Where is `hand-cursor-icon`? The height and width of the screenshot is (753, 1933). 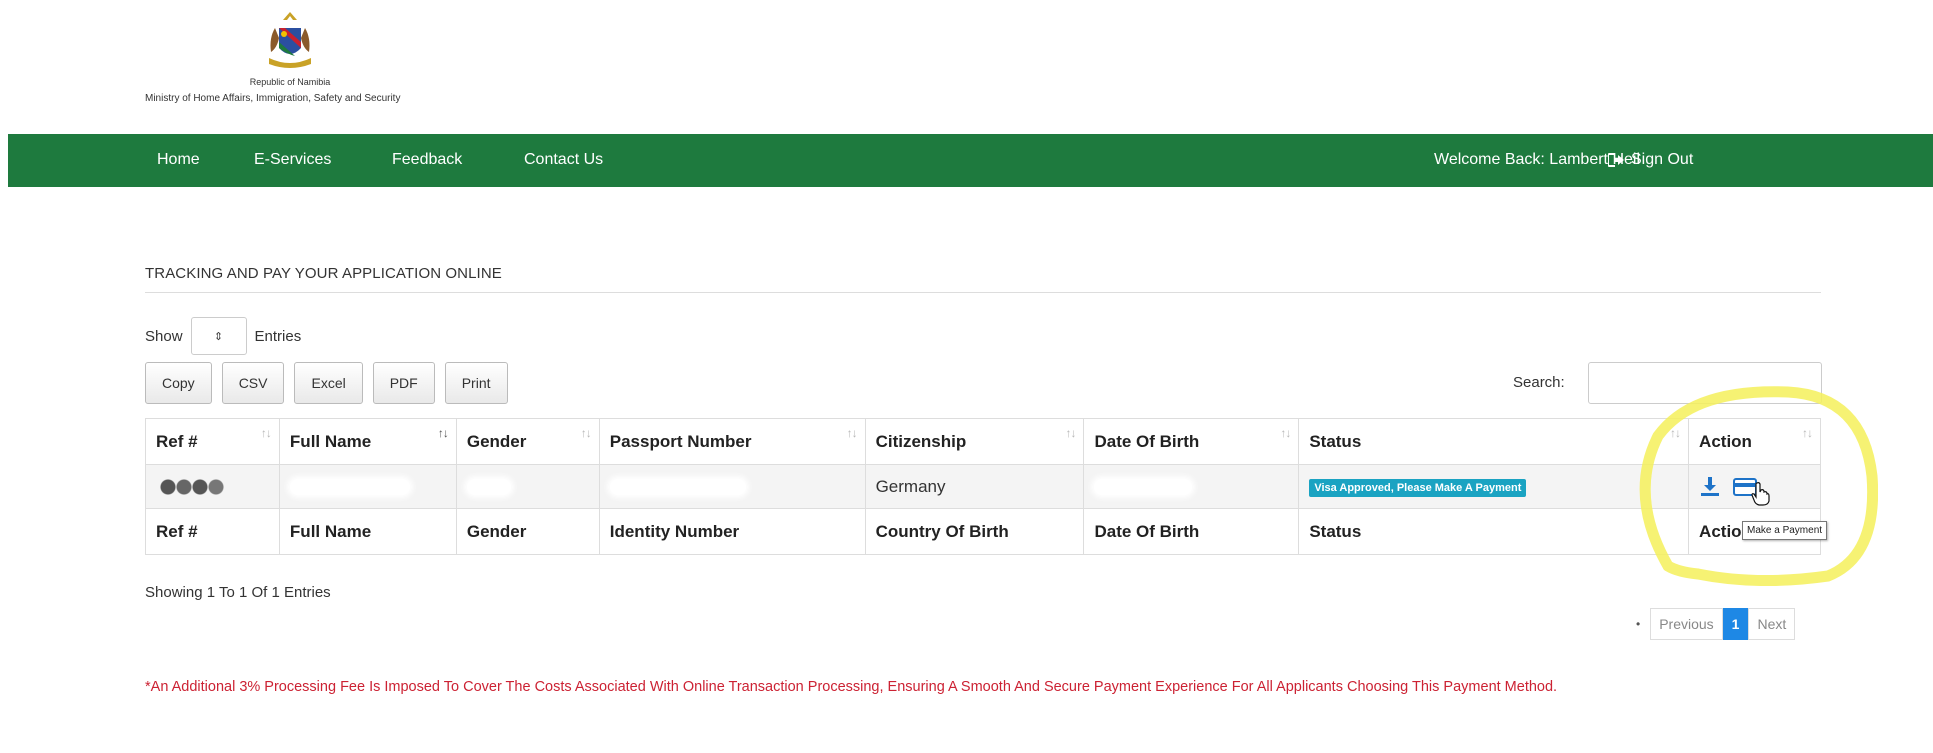
hand-cursor-icon is located at coordinates (1760, 494).